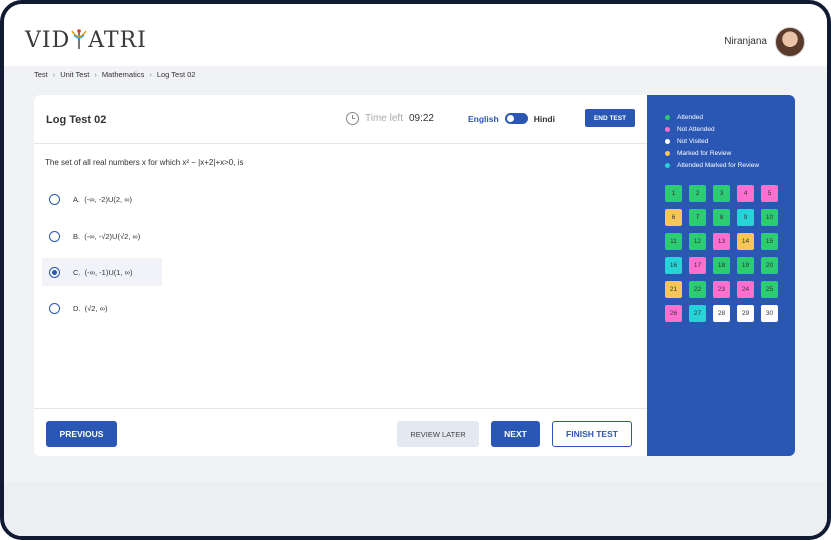 The height and width of the screenshot is (540, 831). What do you see at coordinates (108, 272) in the screenshot?
I see `option-text: (-∞, -1)U(1, ∞)` at bounding box center [108, 272].